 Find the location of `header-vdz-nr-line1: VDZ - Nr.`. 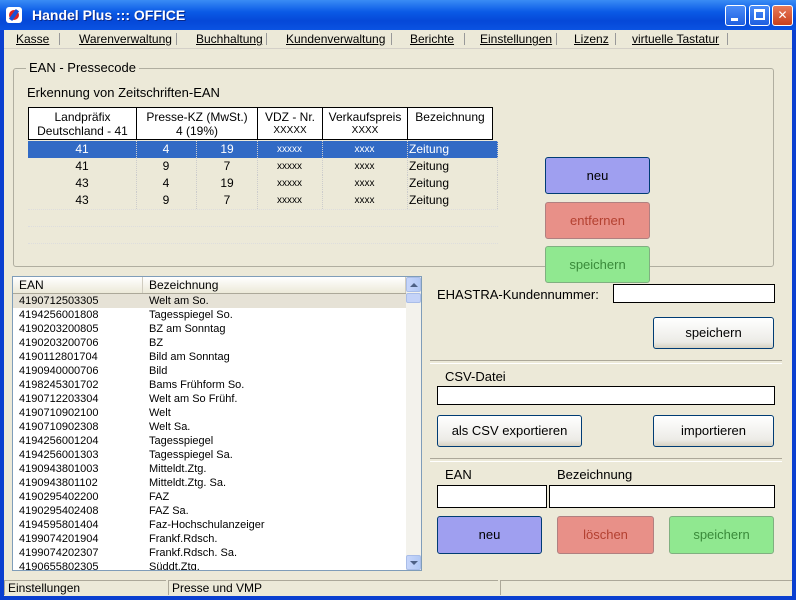

header-vdz-nr-line1: VDZ - Nr. is located at coordinates (290, 117).